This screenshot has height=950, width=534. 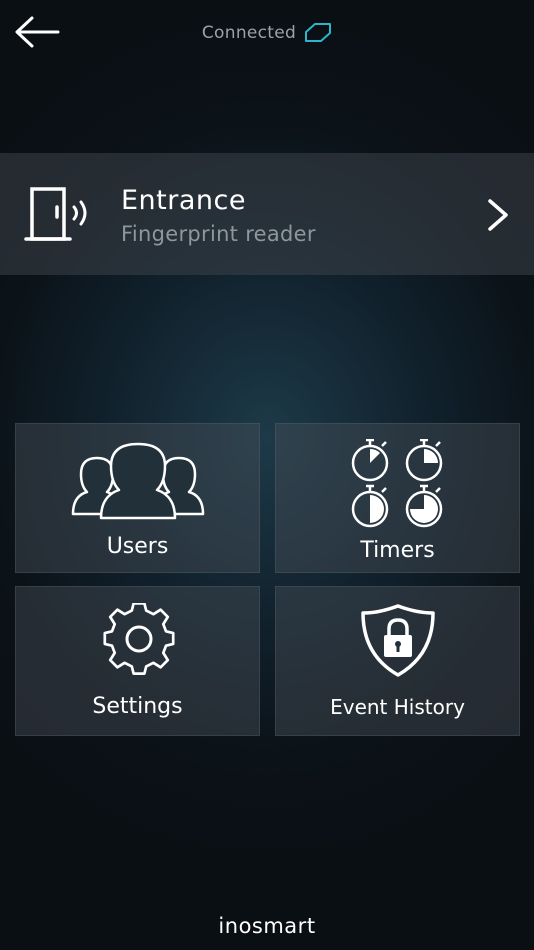 What do you see at coordinates (137, 706) in the screenshot?
I see `settings-label: Settings` at bounding box center [137, 706].